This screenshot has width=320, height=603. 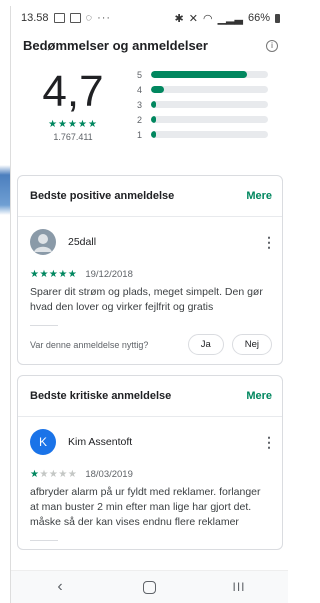 What do you see at coordinates (258, 18) in the screenshot?
I see `battery-percent: 66%` at bounding box center [258, 18].